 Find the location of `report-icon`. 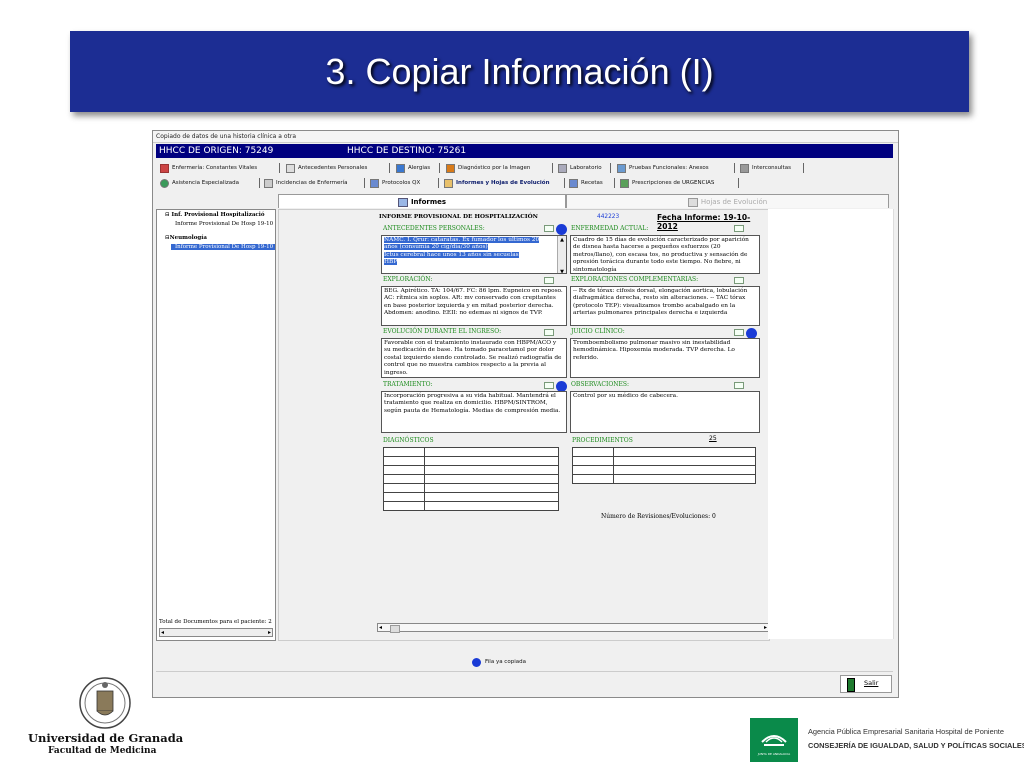

report-icon is located at coordinates (448, 183).